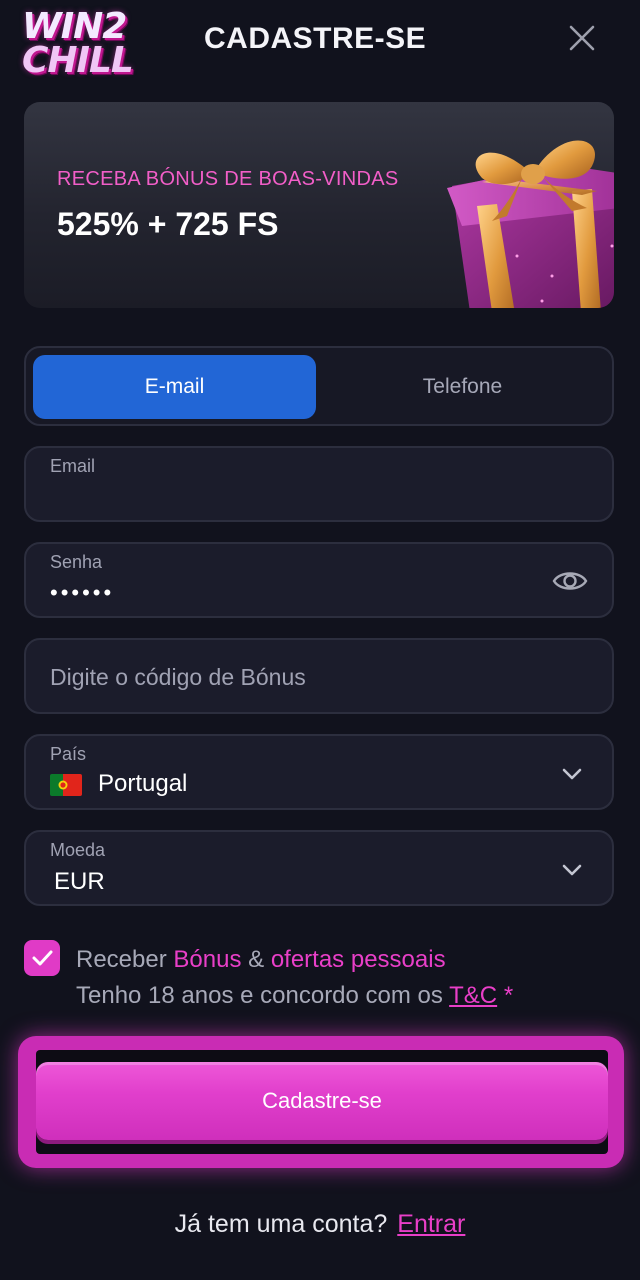 The image size is (640, 1280). I want to click on currency-value: EUR, so click(79, 881).